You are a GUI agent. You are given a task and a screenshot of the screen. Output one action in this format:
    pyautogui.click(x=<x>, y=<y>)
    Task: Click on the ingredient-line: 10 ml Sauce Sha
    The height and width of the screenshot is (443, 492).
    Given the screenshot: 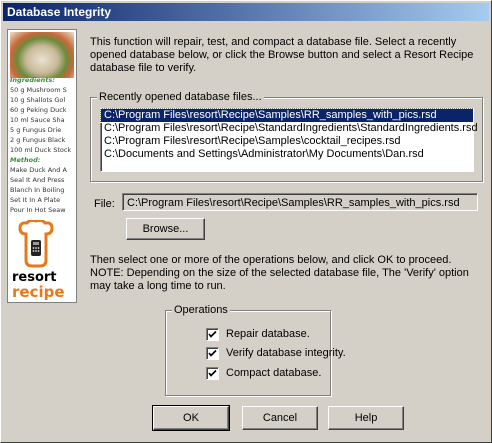 What is the action you would take?
    pyautogui.click(x=37, y=120)
    